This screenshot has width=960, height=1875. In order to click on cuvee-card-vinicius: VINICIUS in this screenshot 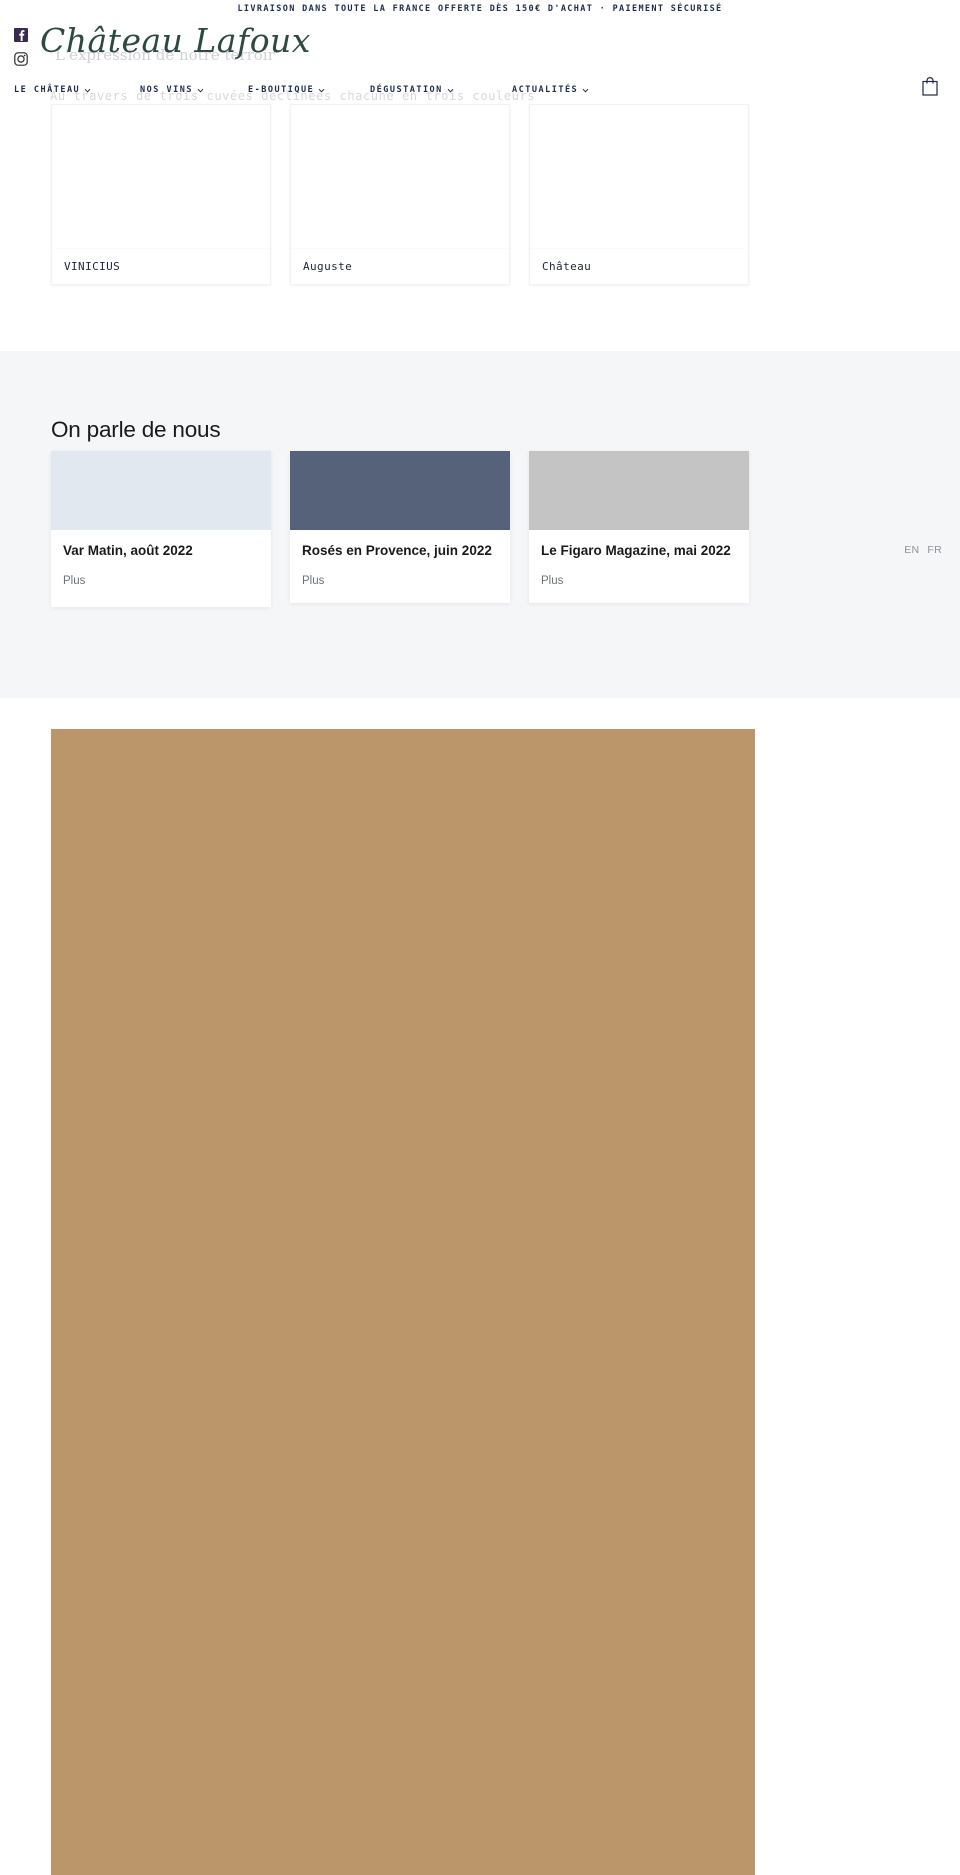, I will do `click(161, 194)`.